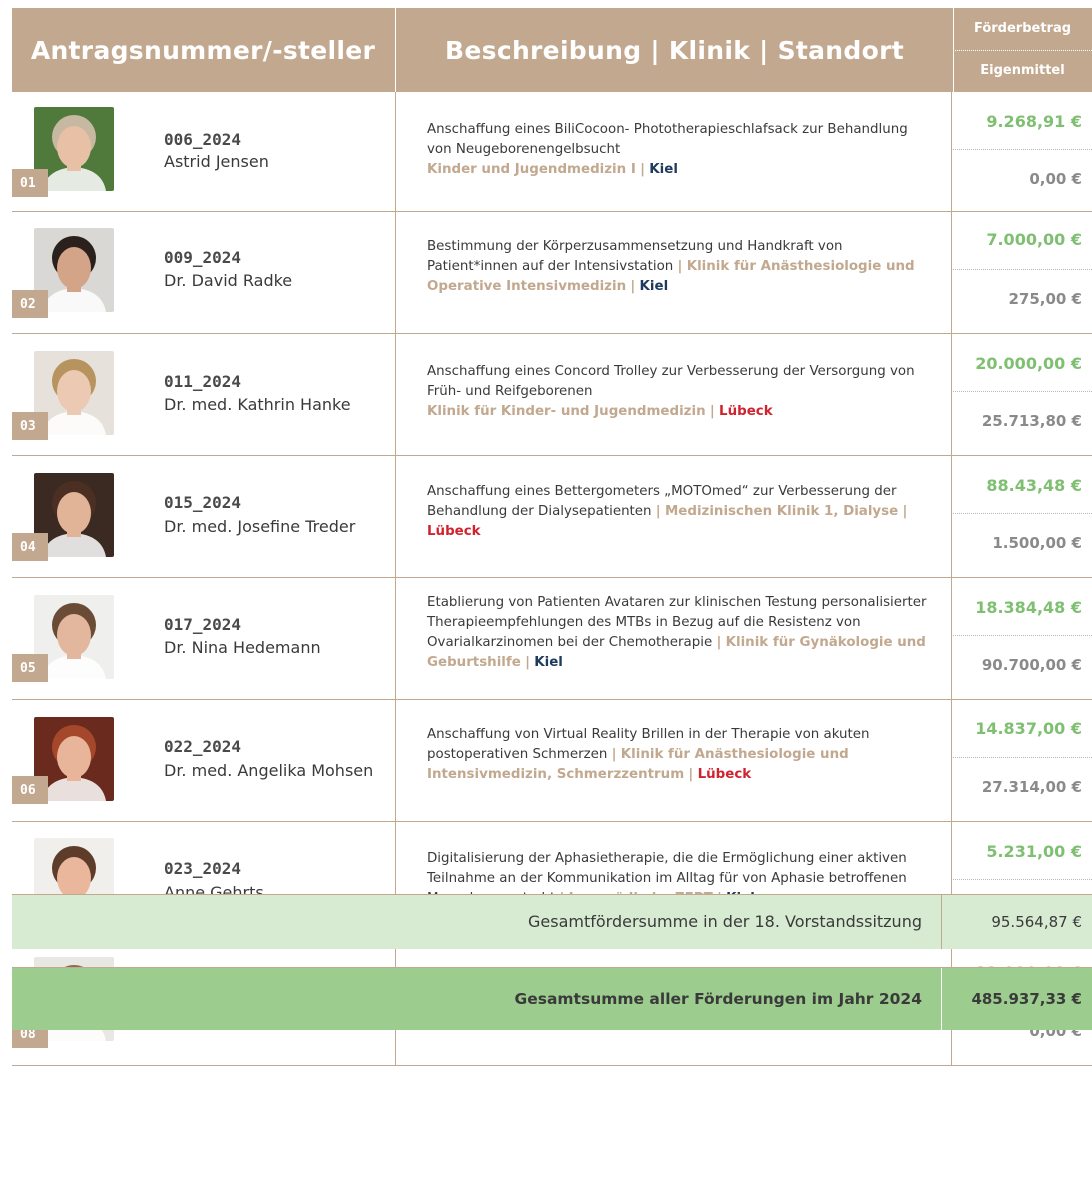 The height and width of the screenshot is (1178, 1092). Describe the element at coordinates (1016, 999) in the screenshot. I see `year-total-value: 485.937,33 €` at that location.